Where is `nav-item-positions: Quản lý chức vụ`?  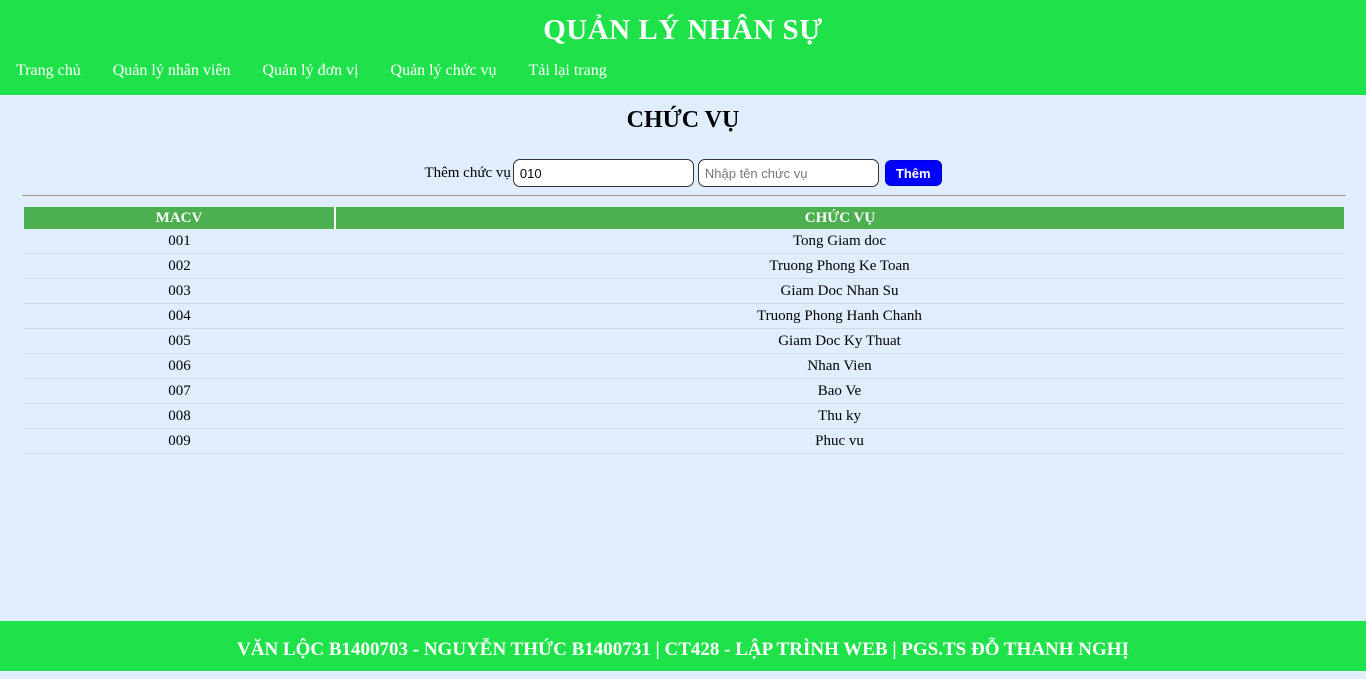 nav-item-positions: Quản lý chức vụ is located at coordinates (444, 71).